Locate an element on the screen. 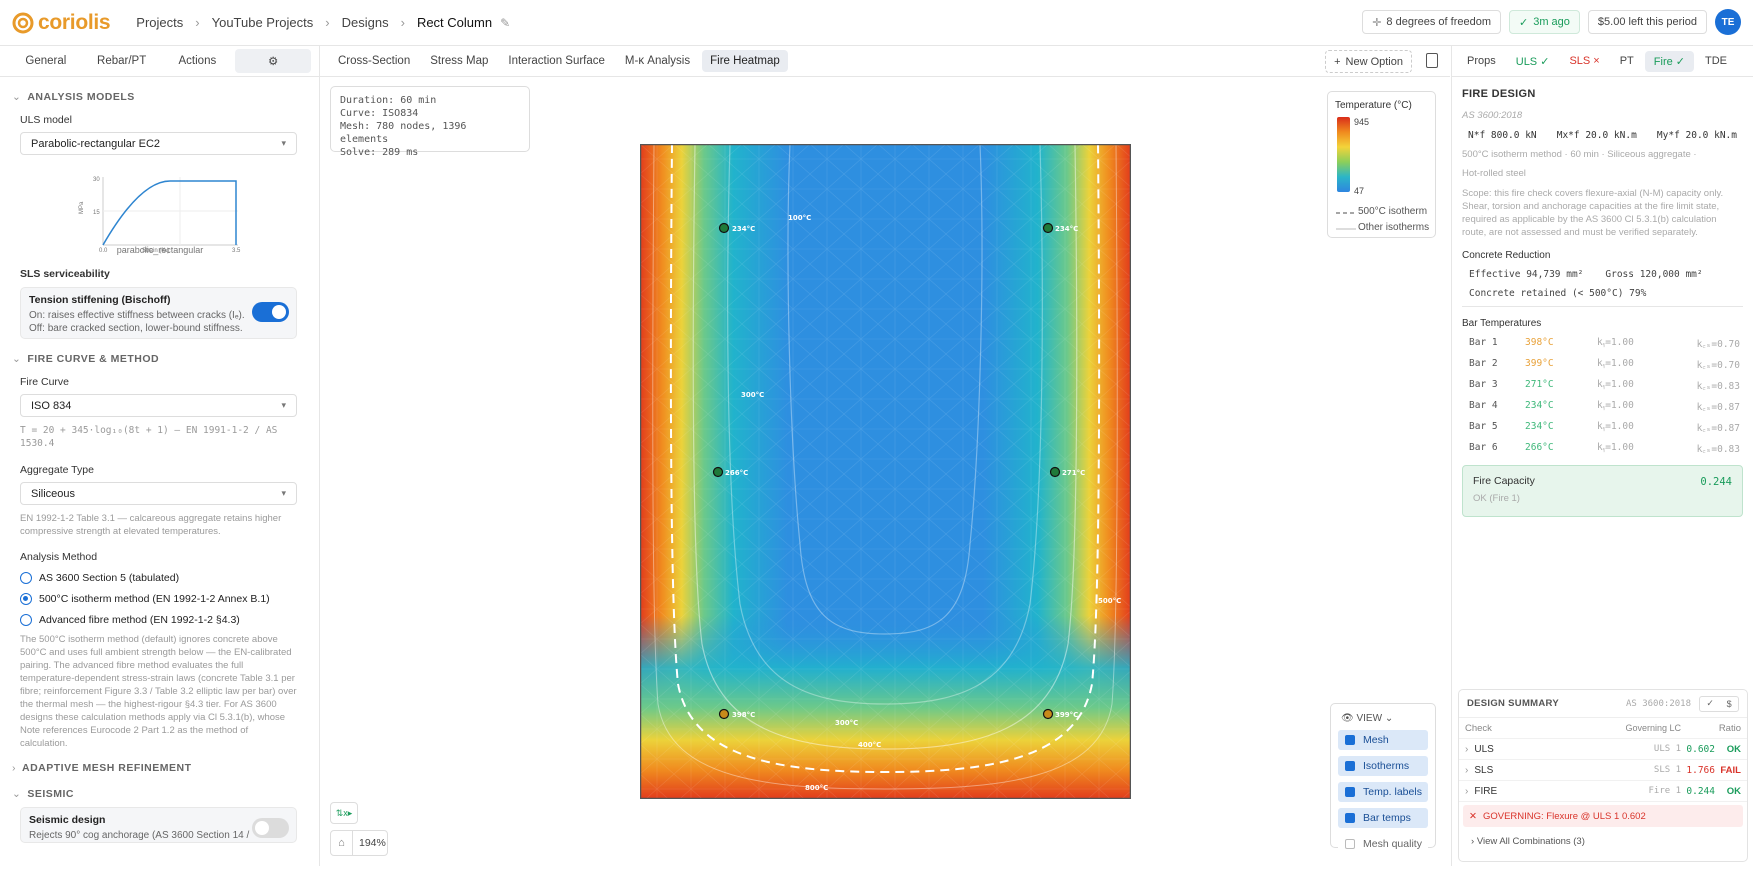 The width and height of the screenshot is (1753, 884). tab-m-kappa: M-κ Analysis is located at coordinates (657, 61).